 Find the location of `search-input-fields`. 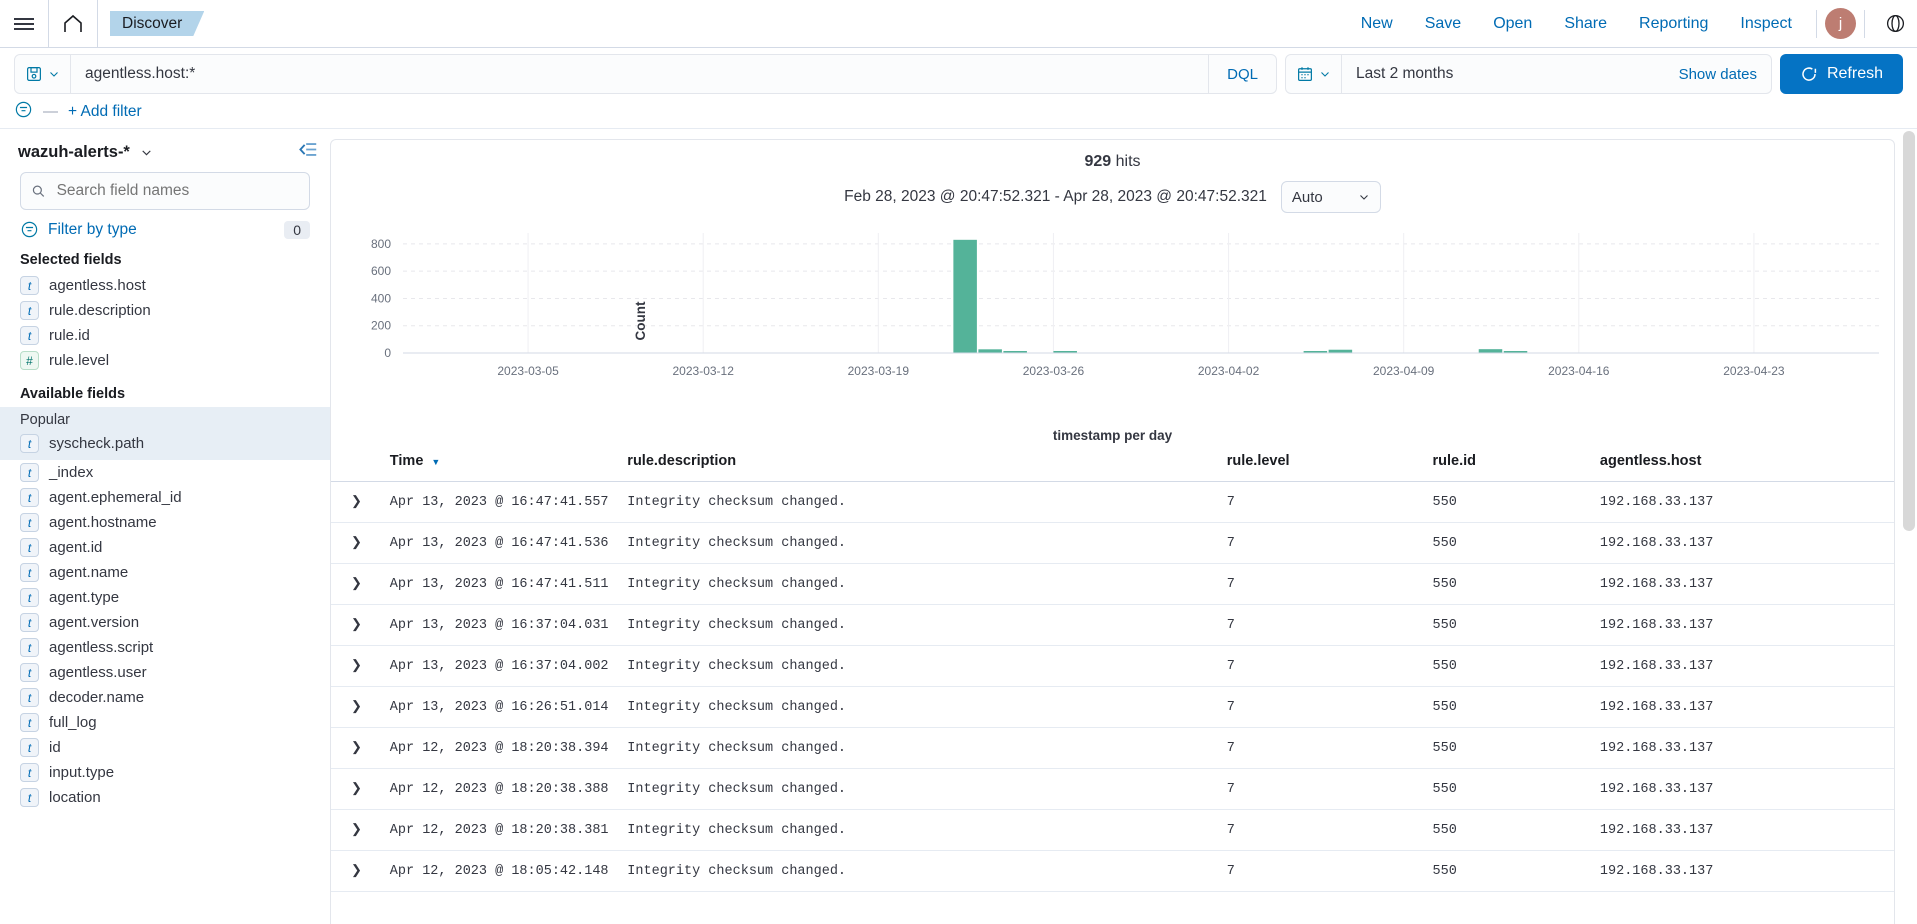

search-input-fields is located at coordinates (176, 191).